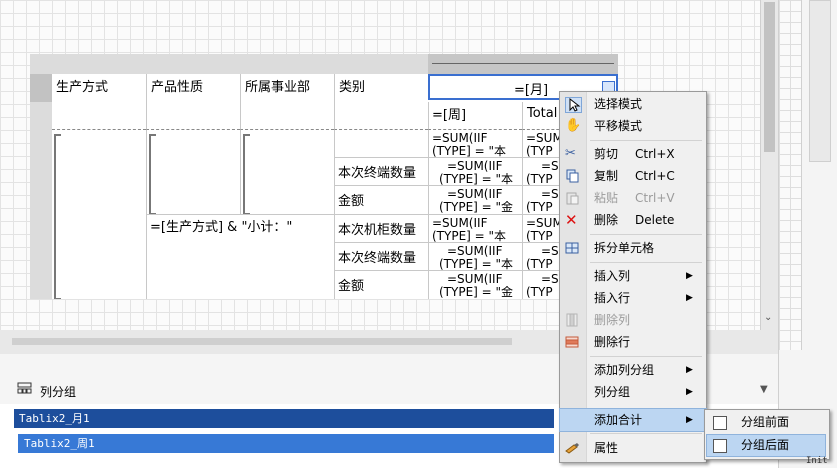  Describe the element at coordinates (381, 143) in the screenshot. I see `category-cell-blank` at that location.